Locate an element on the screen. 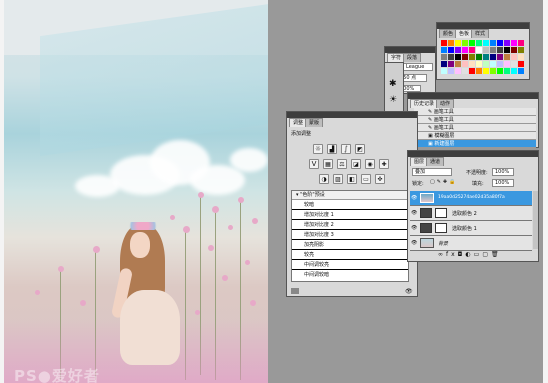 This screenshot has width=548, height=383. exposure-icon: ◩ is located at coordinates (360, 149).